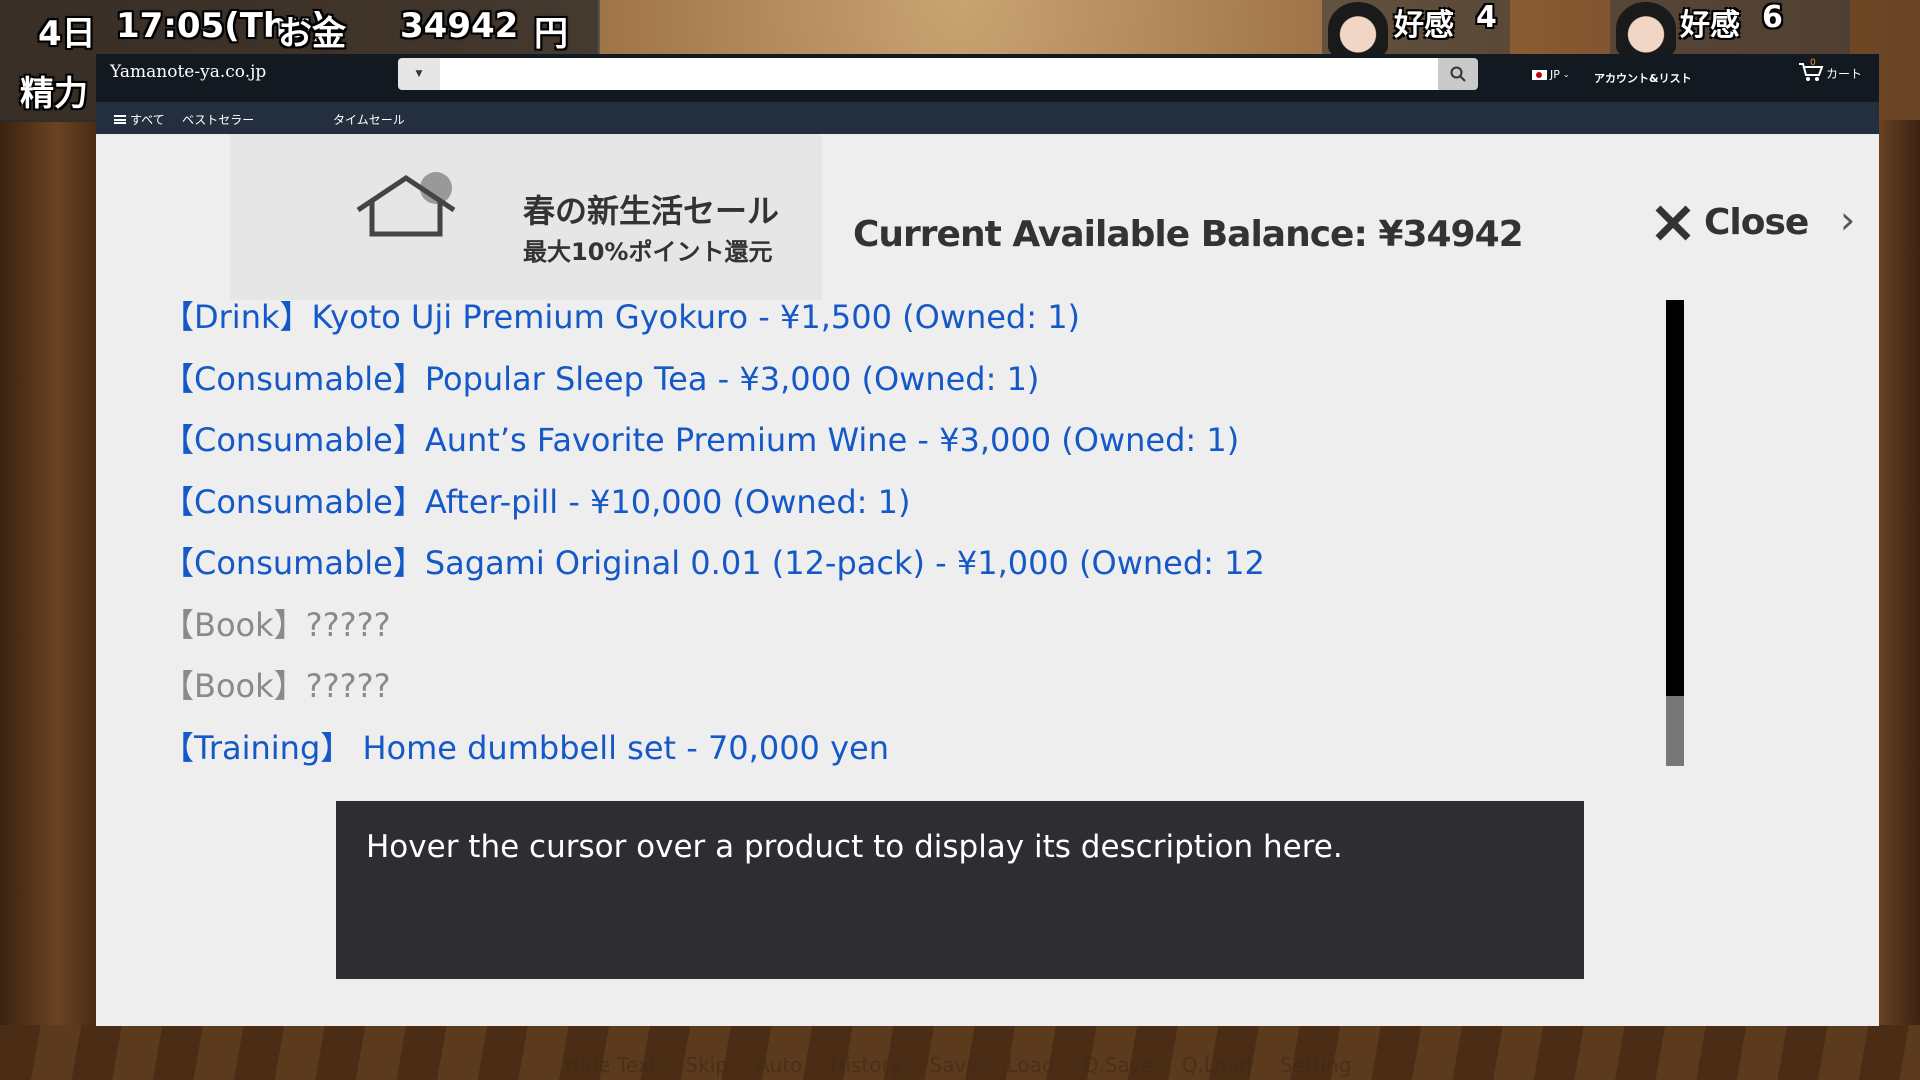 Image resolution: width=1920 pixels, height=1080 pixels. I want to click on search-icon, so click(1458, 74).